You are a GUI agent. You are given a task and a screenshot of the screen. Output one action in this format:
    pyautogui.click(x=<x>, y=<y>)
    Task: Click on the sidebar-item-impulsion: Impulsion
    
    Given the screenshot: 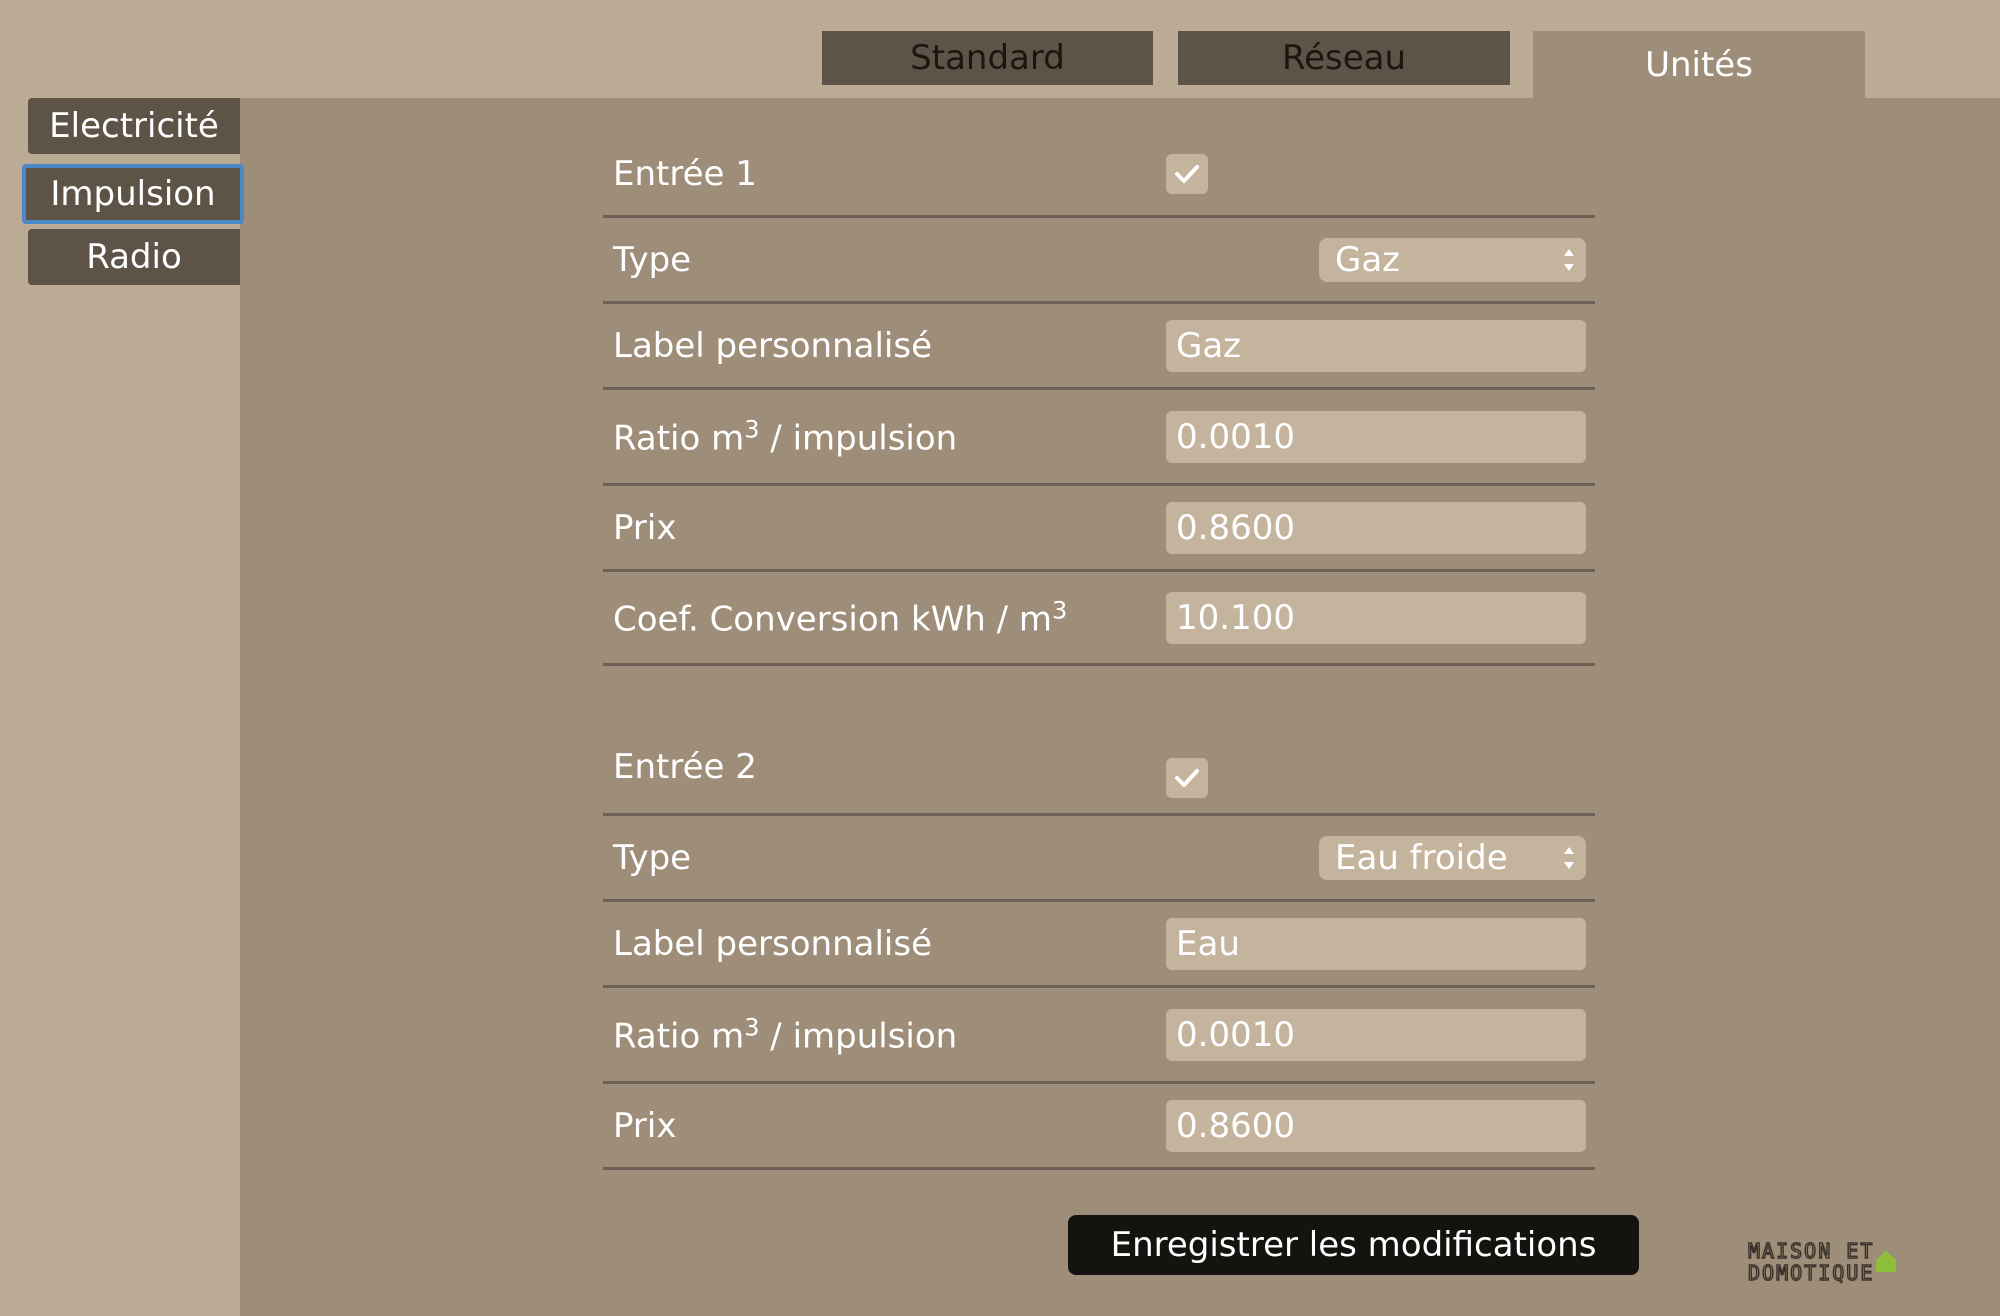 What is the action you would take?
    pyautogui.click(x=133, y=194)
    